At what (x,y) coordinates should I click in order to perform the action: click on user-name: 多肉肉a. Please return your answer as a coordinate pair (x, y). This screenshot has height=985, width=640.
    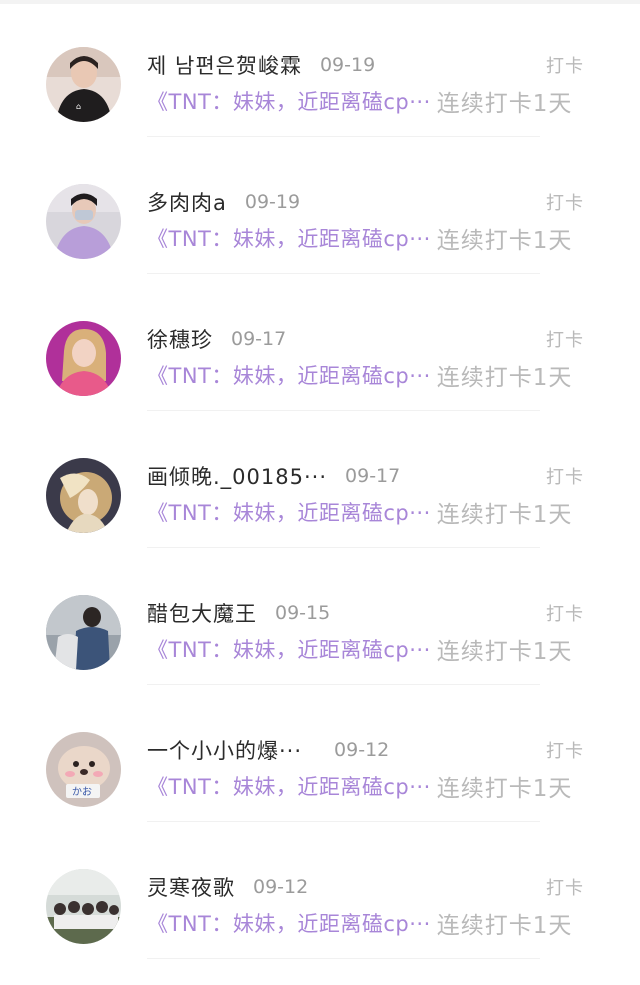
    Looking at the image, I should click on (187, 202).